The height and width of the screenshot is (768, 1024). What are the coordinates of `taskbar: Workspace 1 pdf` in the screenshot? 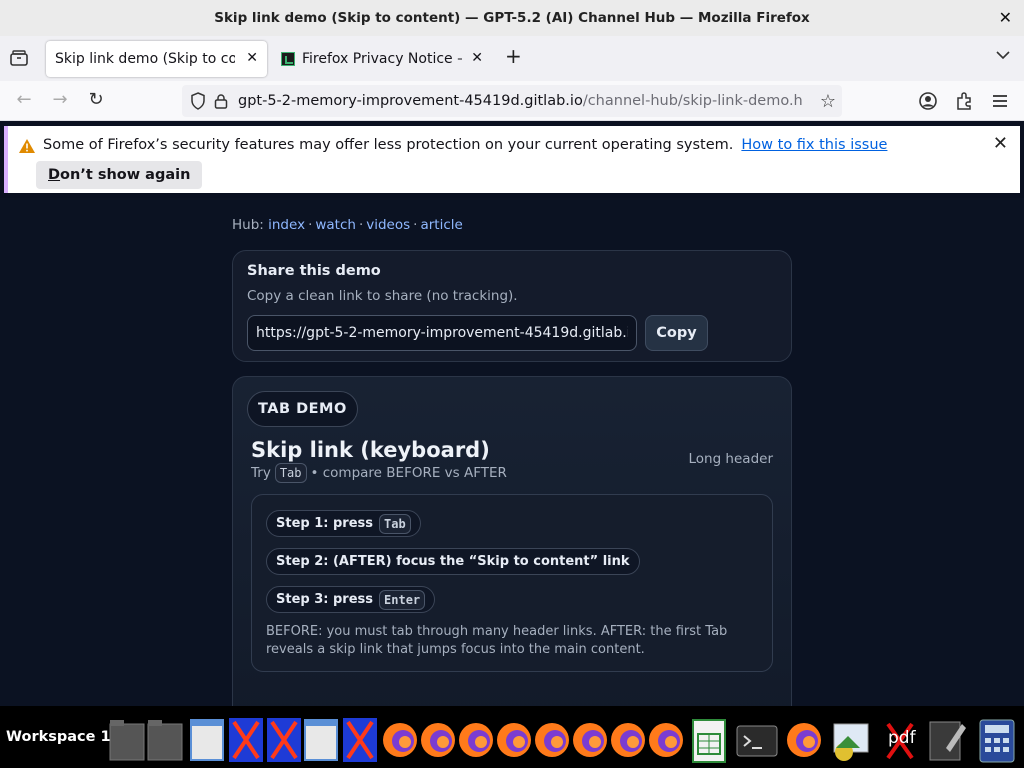 It's located at (512, 737).